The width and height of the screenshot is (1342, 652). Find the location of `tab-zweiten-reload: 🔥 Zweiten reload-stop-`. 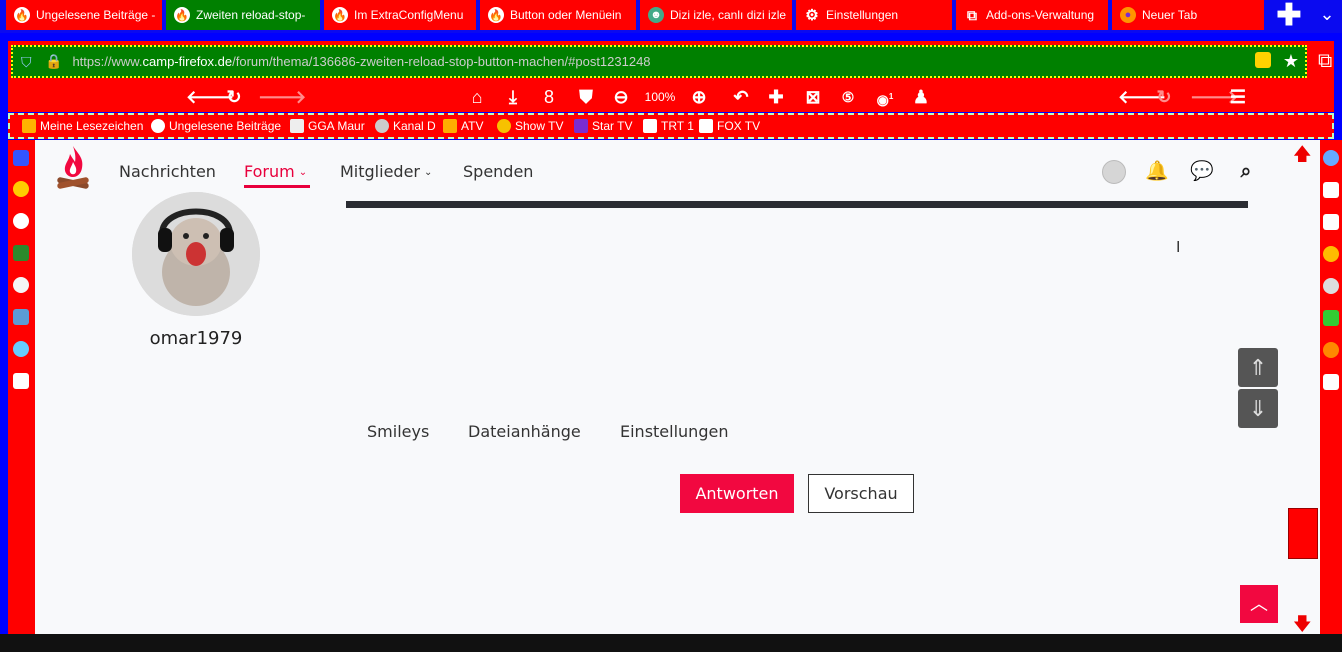

tab-zweiten-reload: 🔥 Zweiten reload-stop- is located at coordinates (243, 15).